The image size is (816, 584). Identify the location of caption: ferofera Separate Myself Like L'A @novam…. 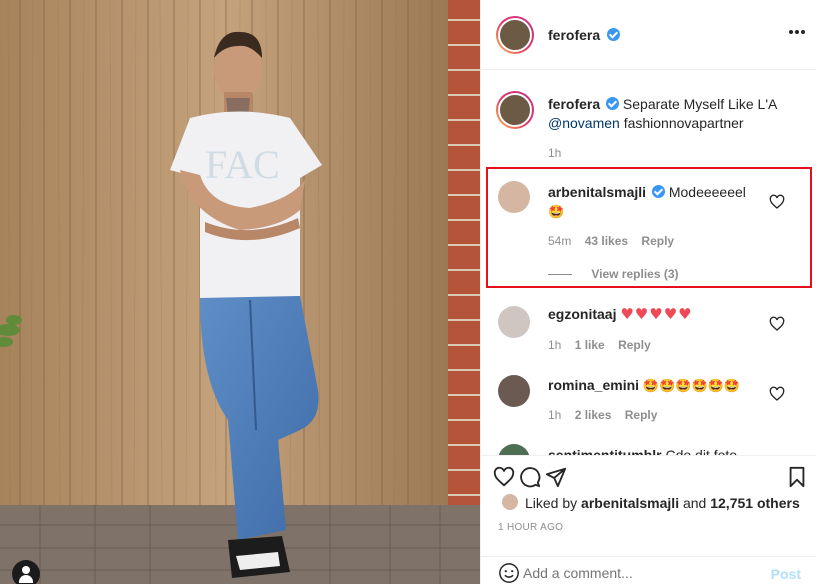
(675, 114).